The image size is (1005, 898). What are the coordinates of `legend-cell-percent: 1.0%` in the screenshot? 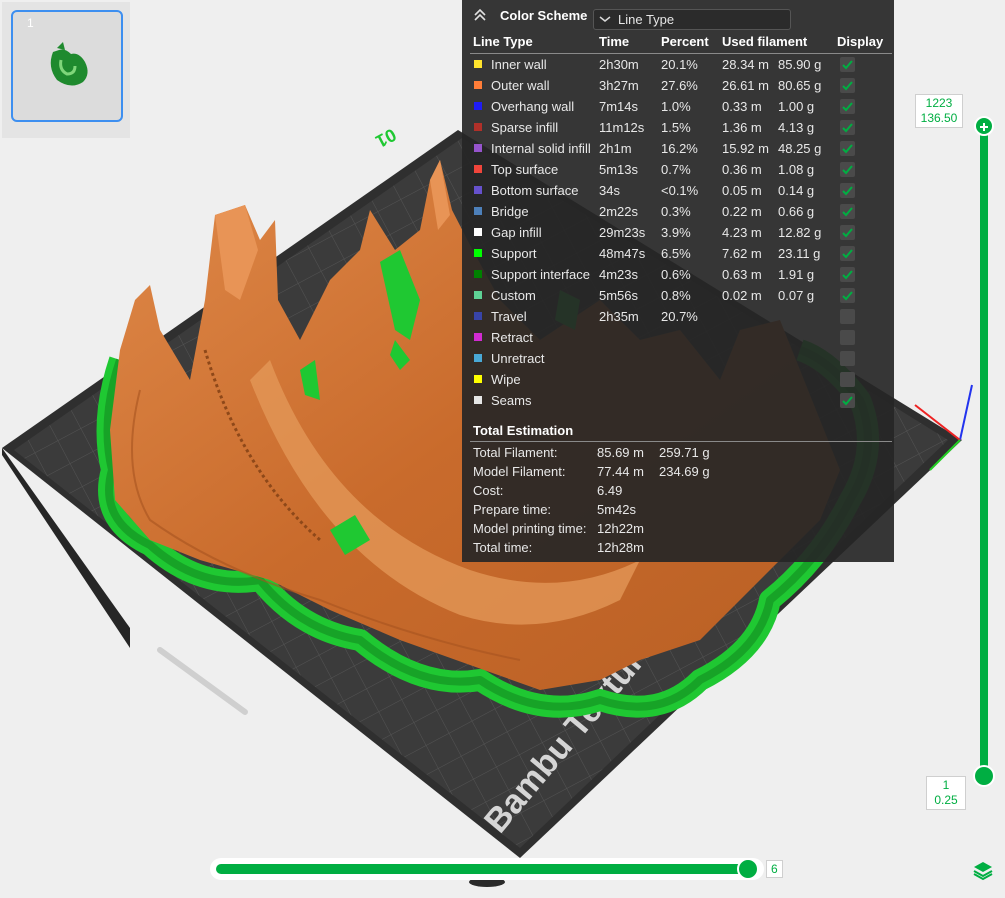 It's located at (676, 106).